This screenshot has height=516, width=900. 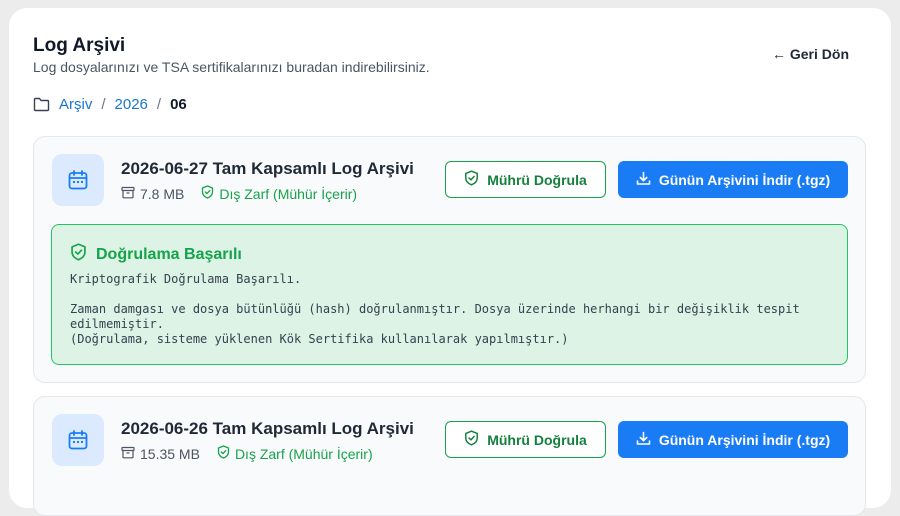 I want to click on archive-size: 7.8 MB, so click(x=162, y=193).